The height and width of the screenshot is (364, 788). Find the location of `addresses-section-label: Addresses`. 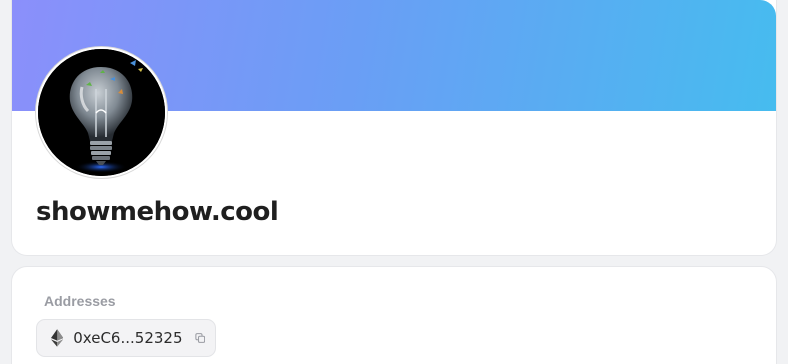

addresses-section-label: Addresses is located at coordinates (80, 301).